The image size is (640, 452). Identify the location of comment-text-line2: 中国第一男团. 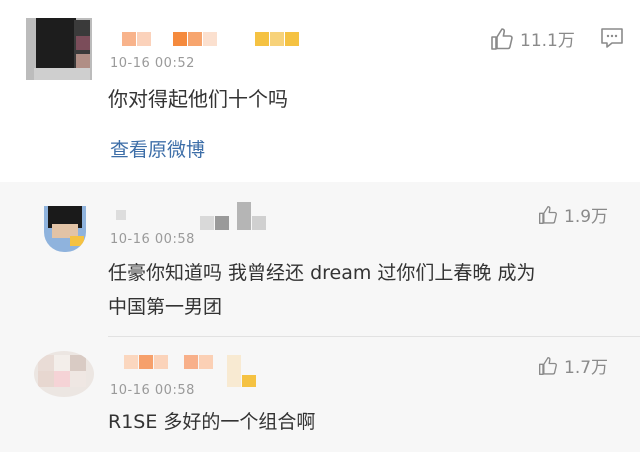
(165, 307).